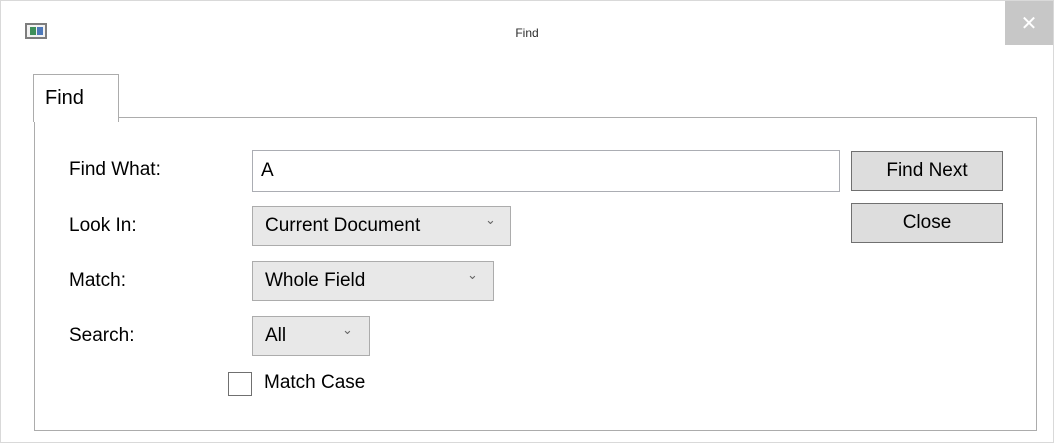  Describe the element at coordinates (103, 225) in the screenshot. I see `look-in-label: Look In:` at that location.